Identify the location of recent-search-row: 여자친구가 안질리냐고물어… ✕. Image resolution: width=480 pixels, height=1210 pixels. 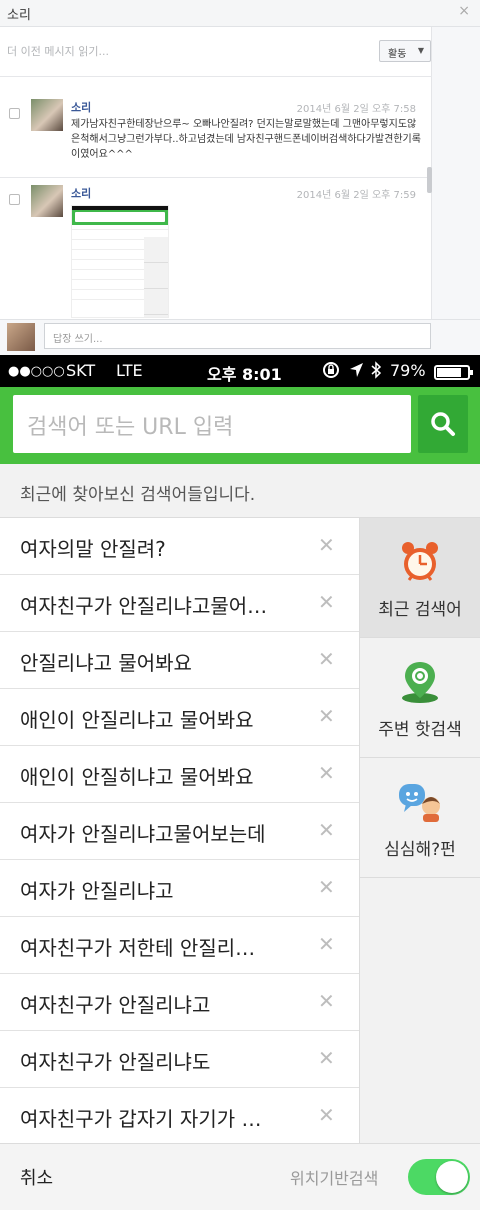
(179, 603).